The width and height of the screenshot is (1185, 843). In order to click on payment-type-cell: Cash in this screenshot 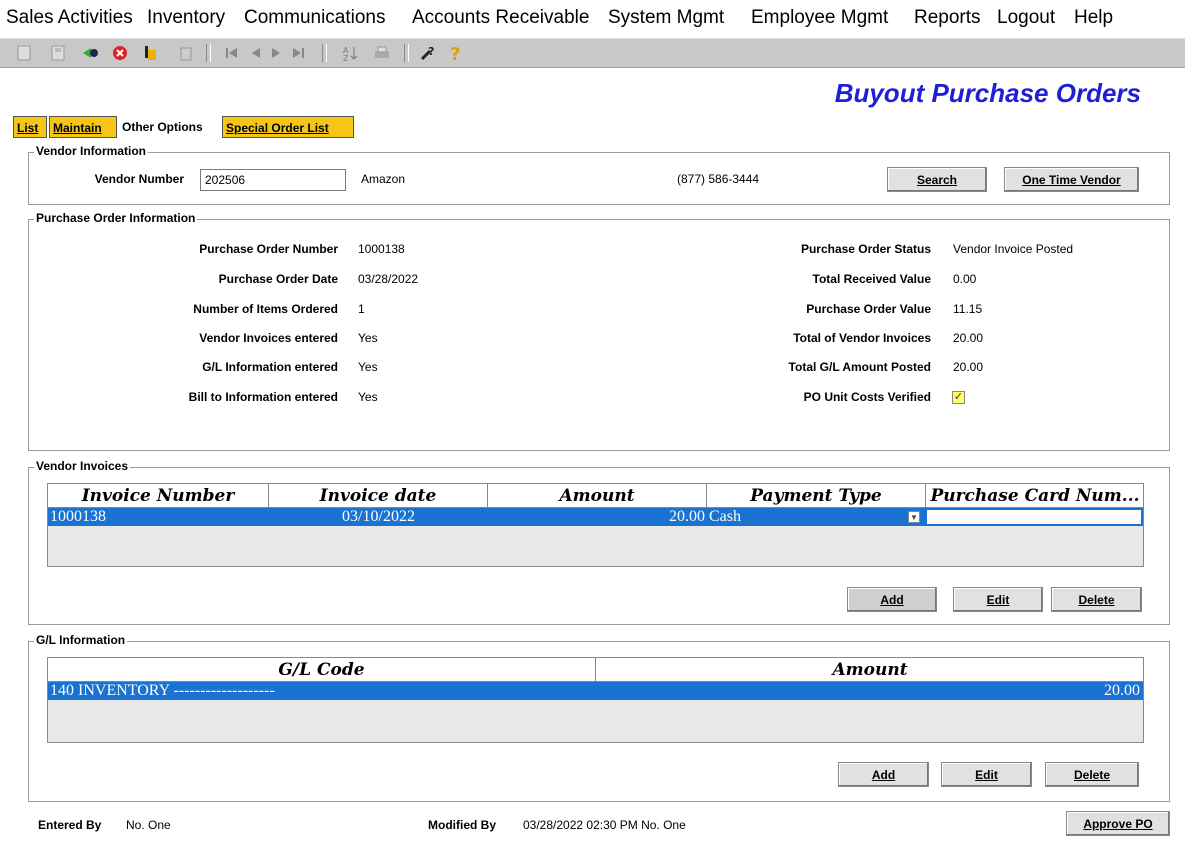, I will do `click(809, 517)`.